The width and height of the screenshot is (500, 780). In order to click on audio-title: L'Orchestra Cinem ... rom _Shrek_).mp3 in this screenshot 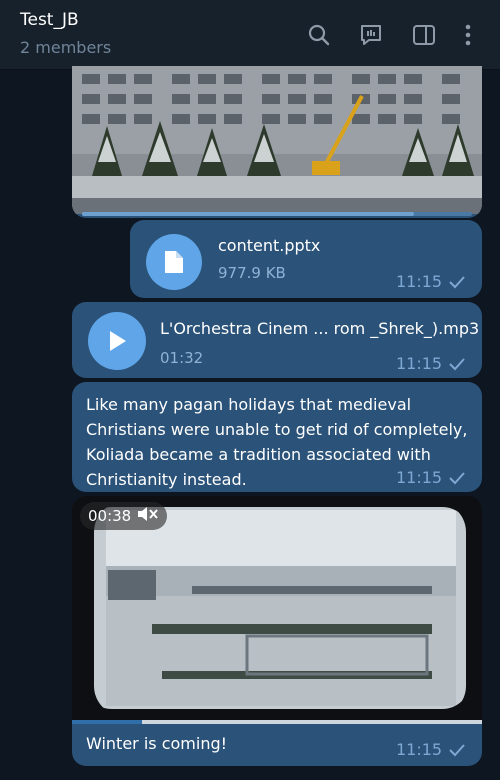, I will do `click(319, 328)`.